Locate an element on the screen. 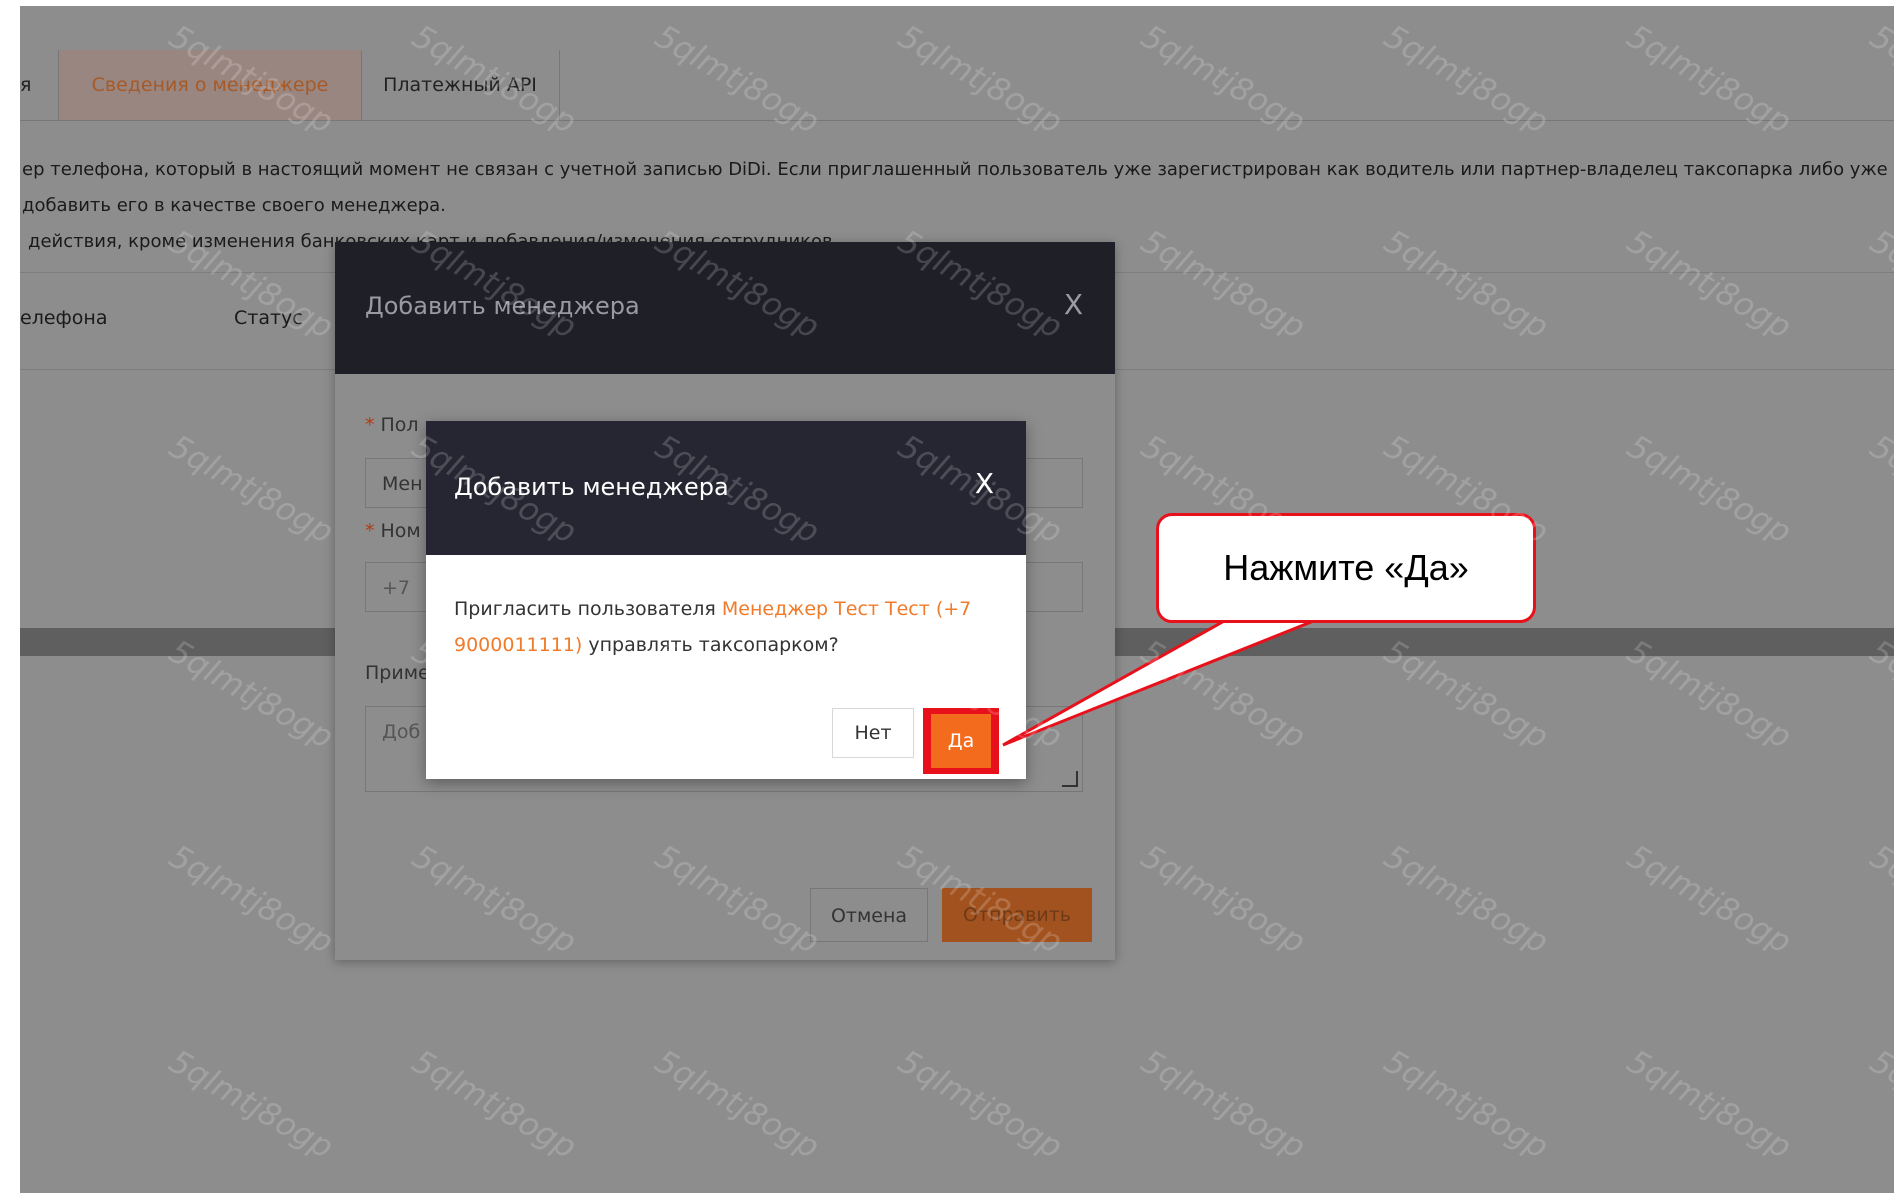 Image resolution: width=1894 pixels, height=1193 pixels. tab-bar: я Сведения о менеджере Платежный API is located at coordinates (957, 85).